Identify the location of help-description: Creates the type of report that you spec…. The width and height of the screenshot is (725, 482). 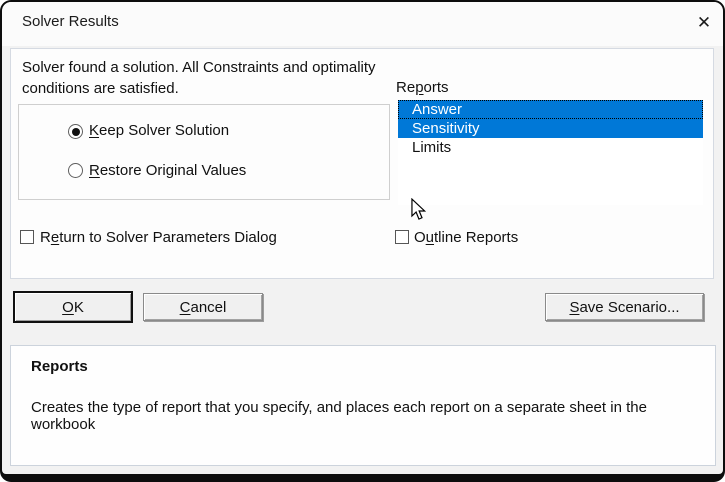
(339, 416).